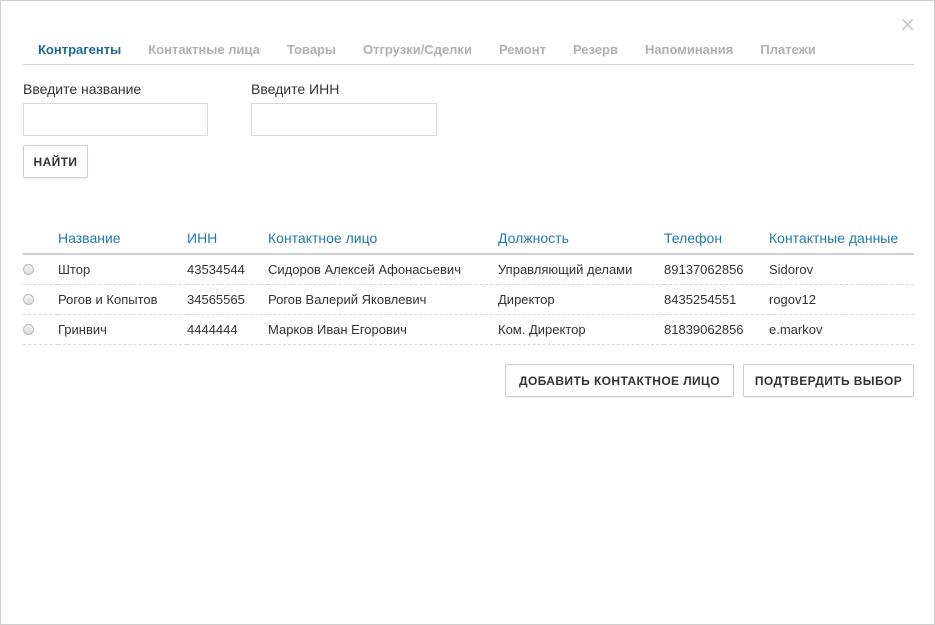 This screenshot has height=625, width=935. Describe the element at coordinates (383, 299) in the screenshot. I see `cell-contact: Рогов Валерий Яковлевич` at that location.